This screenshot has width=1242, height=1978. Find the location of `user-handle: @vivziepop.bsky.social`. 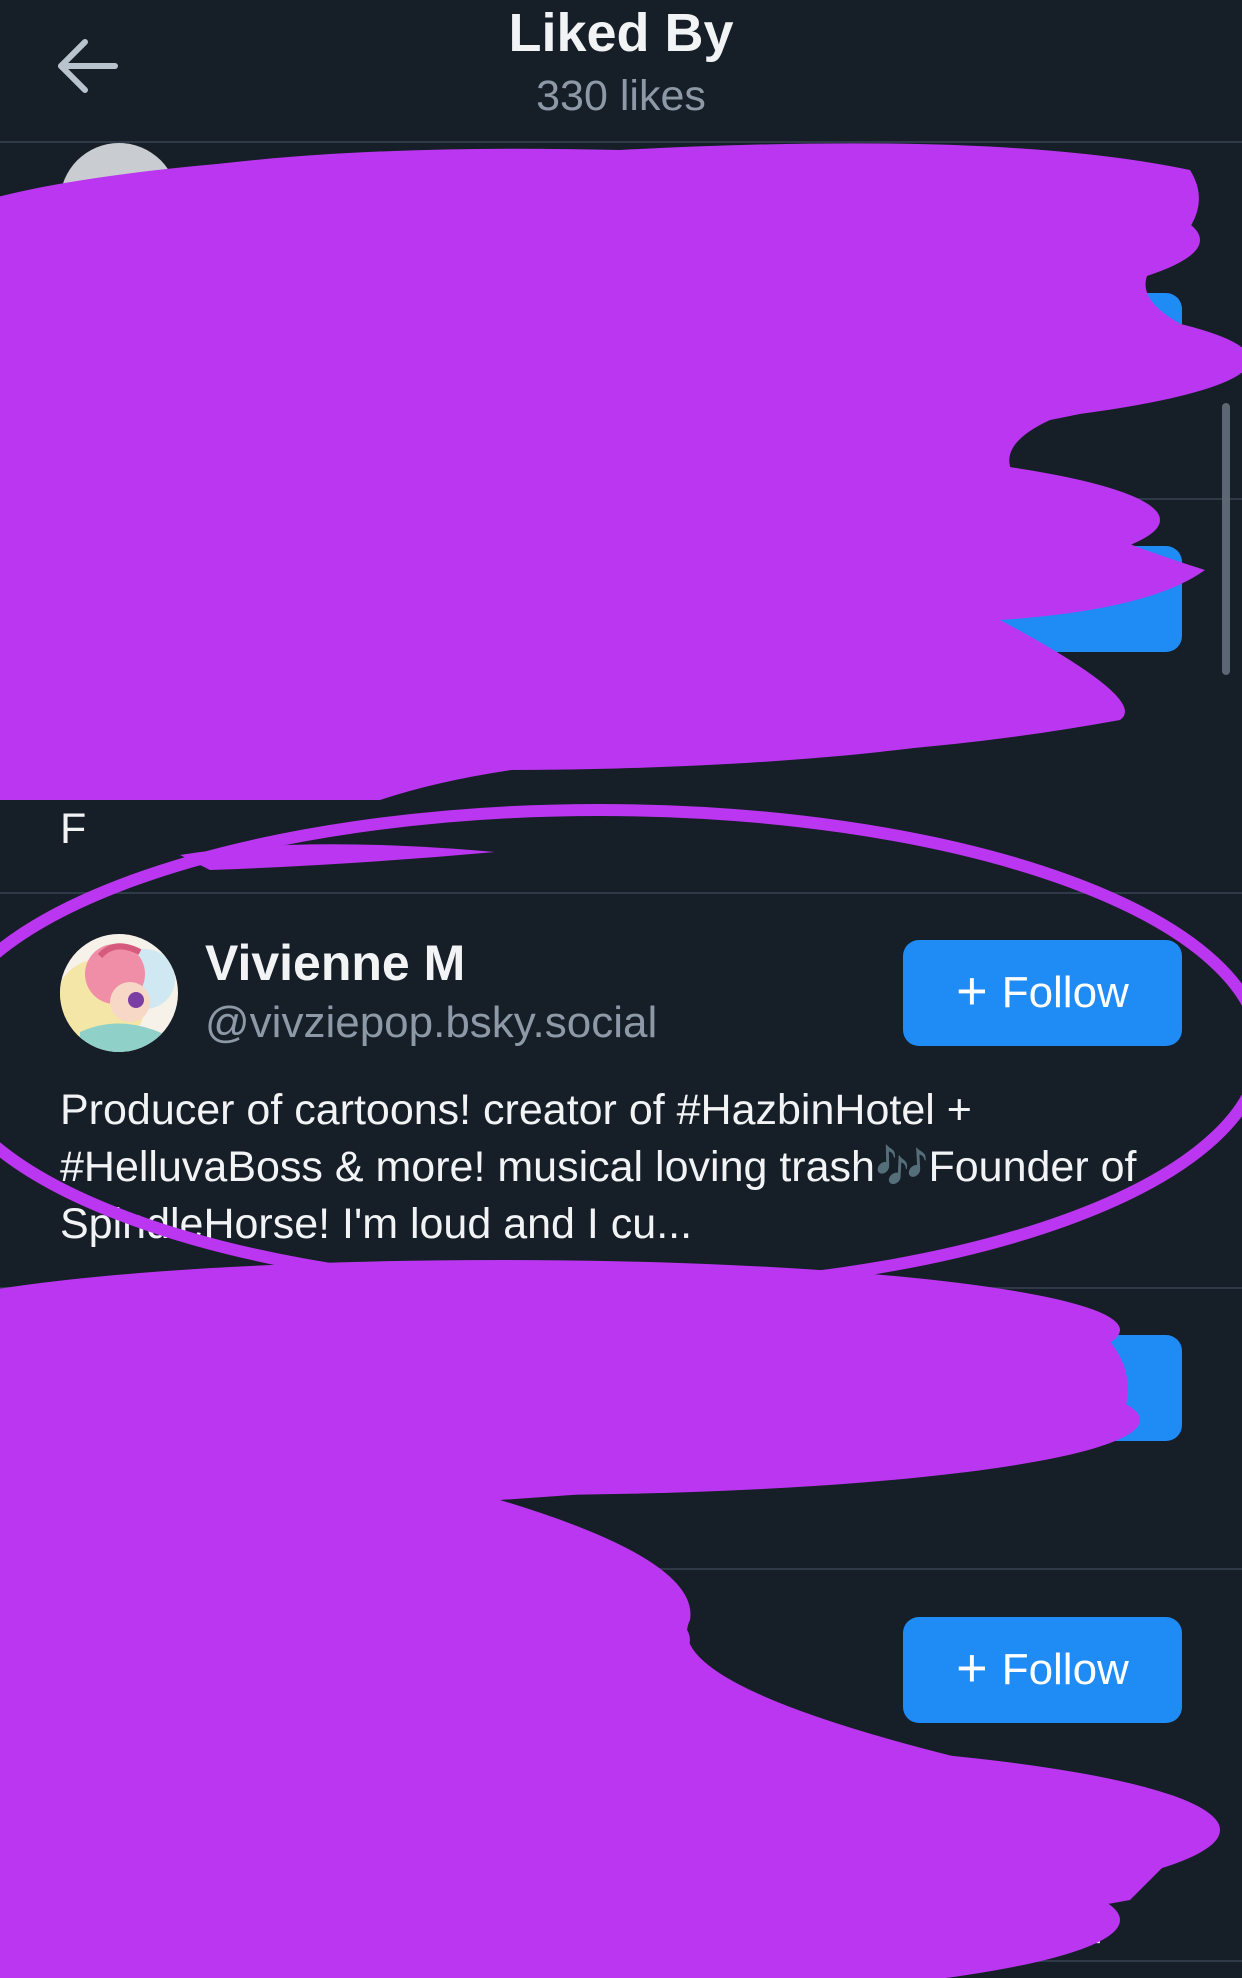

user-handle: @vivziepop.bsky.social is located at coordinates (431, 1022).